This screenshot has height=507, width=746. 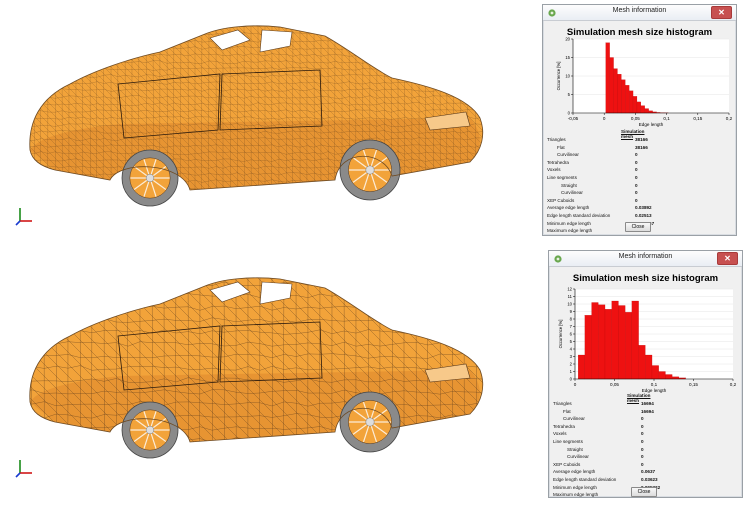 What do you see at coordinates (578, 216) in the screenshot?
I see `stats-label: Edge length standard deviation` at bounding box center [578, 216].